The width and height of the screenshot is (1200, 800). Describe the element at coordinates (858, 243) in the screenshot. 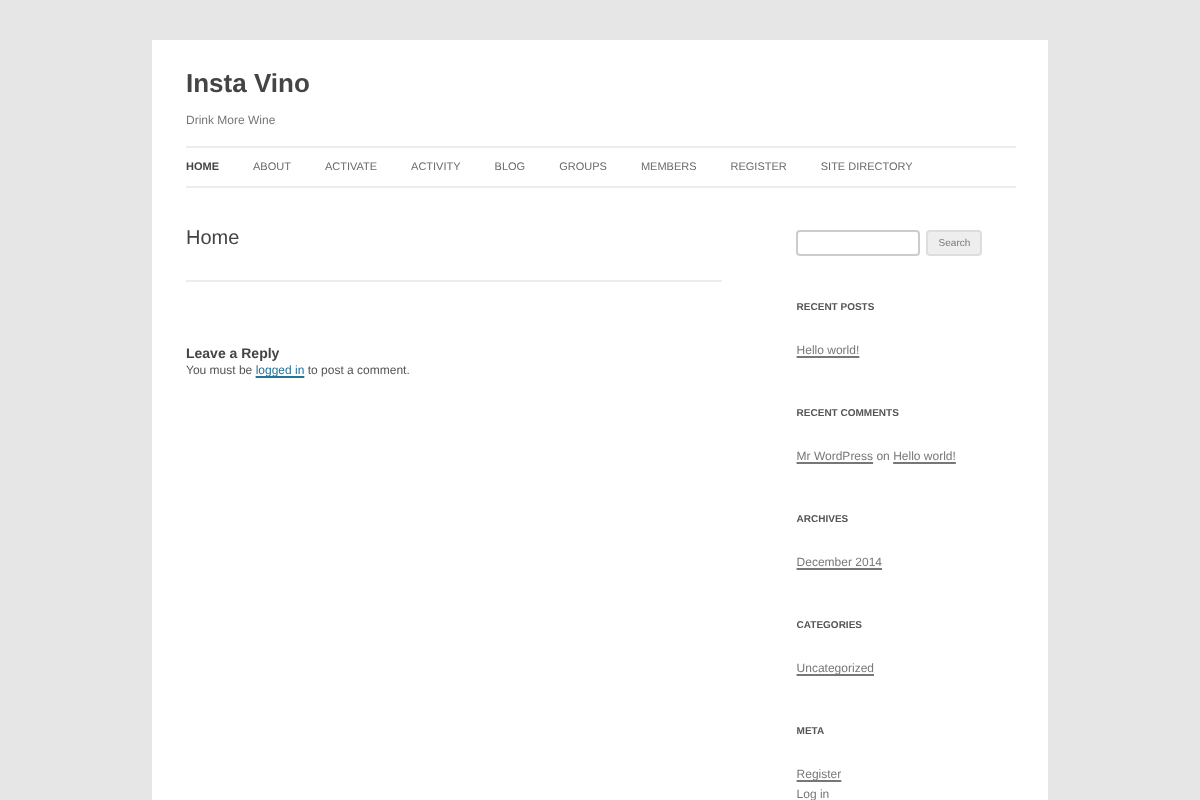

I see `search-field` at that location.